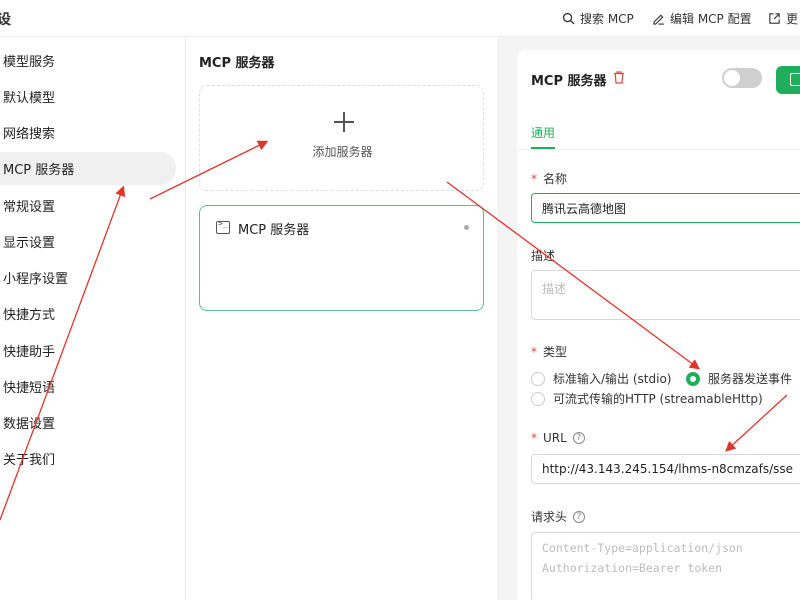 The width and height of the screenshot is (800, 600). What do you see at coordinates (29, 424) in the screenshot?
I see `sidebar-item-label: 数据设置` at bounding box center [29, 424].